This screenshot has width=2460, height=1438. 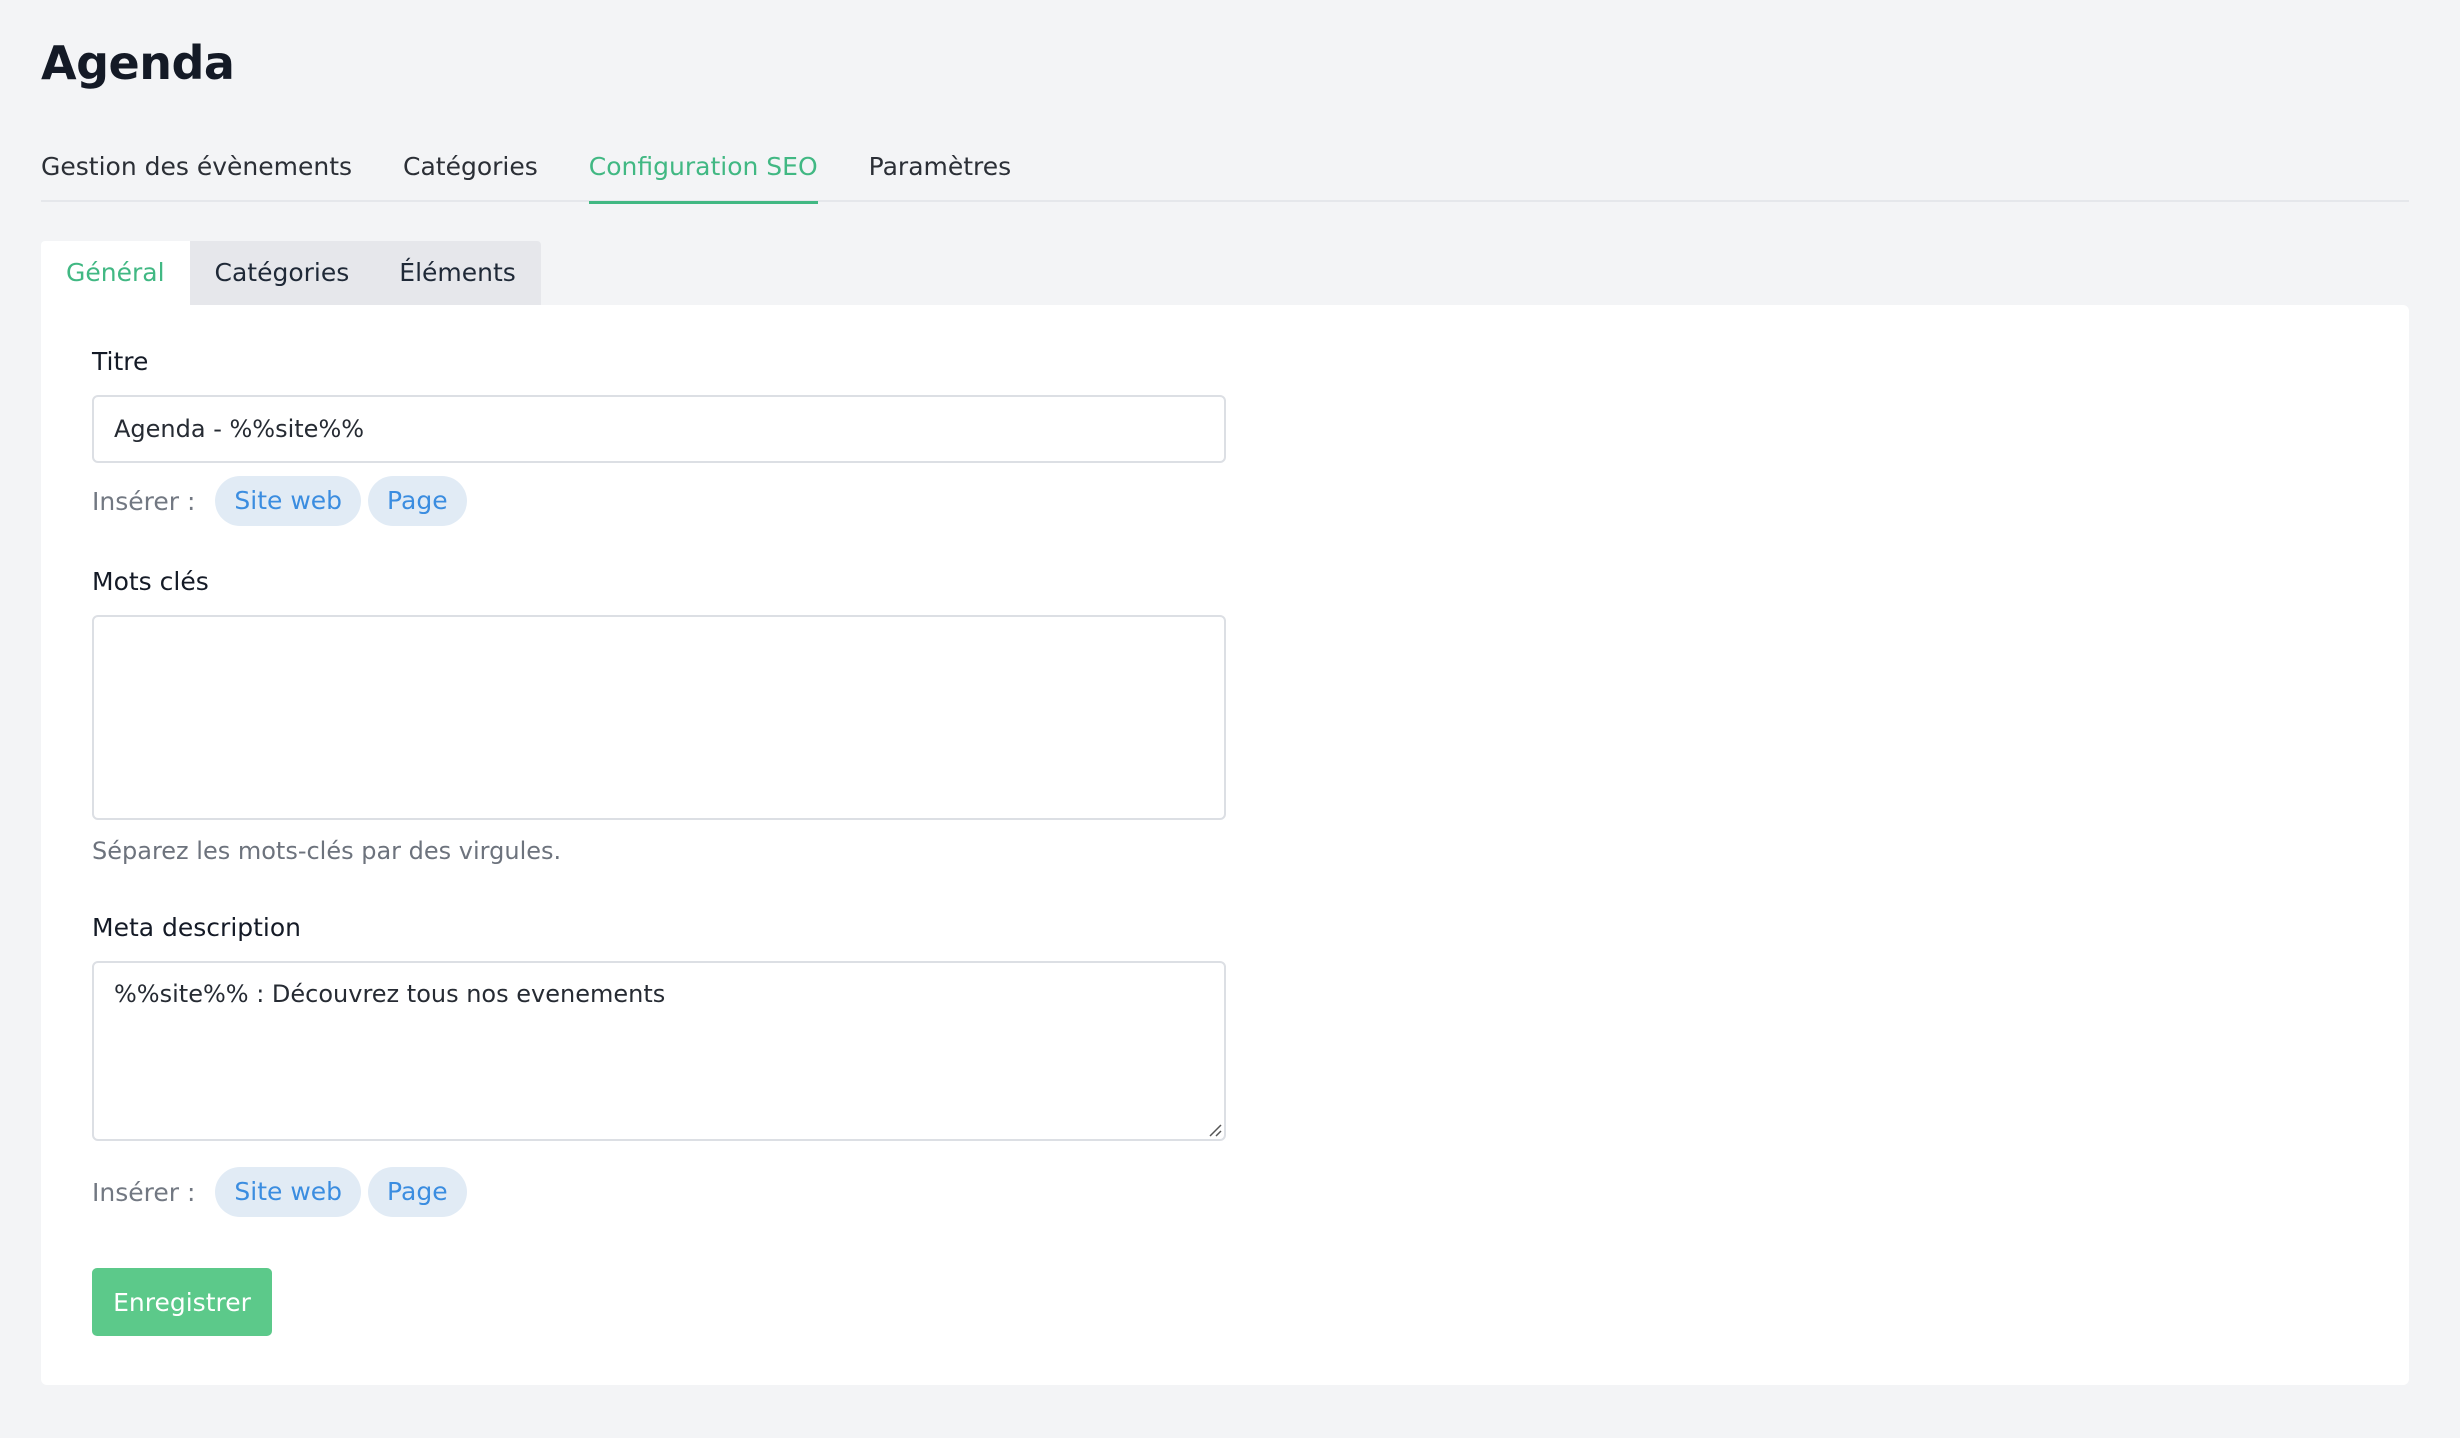 I want to click on keywords-textarea, so click(x=659, y=717).